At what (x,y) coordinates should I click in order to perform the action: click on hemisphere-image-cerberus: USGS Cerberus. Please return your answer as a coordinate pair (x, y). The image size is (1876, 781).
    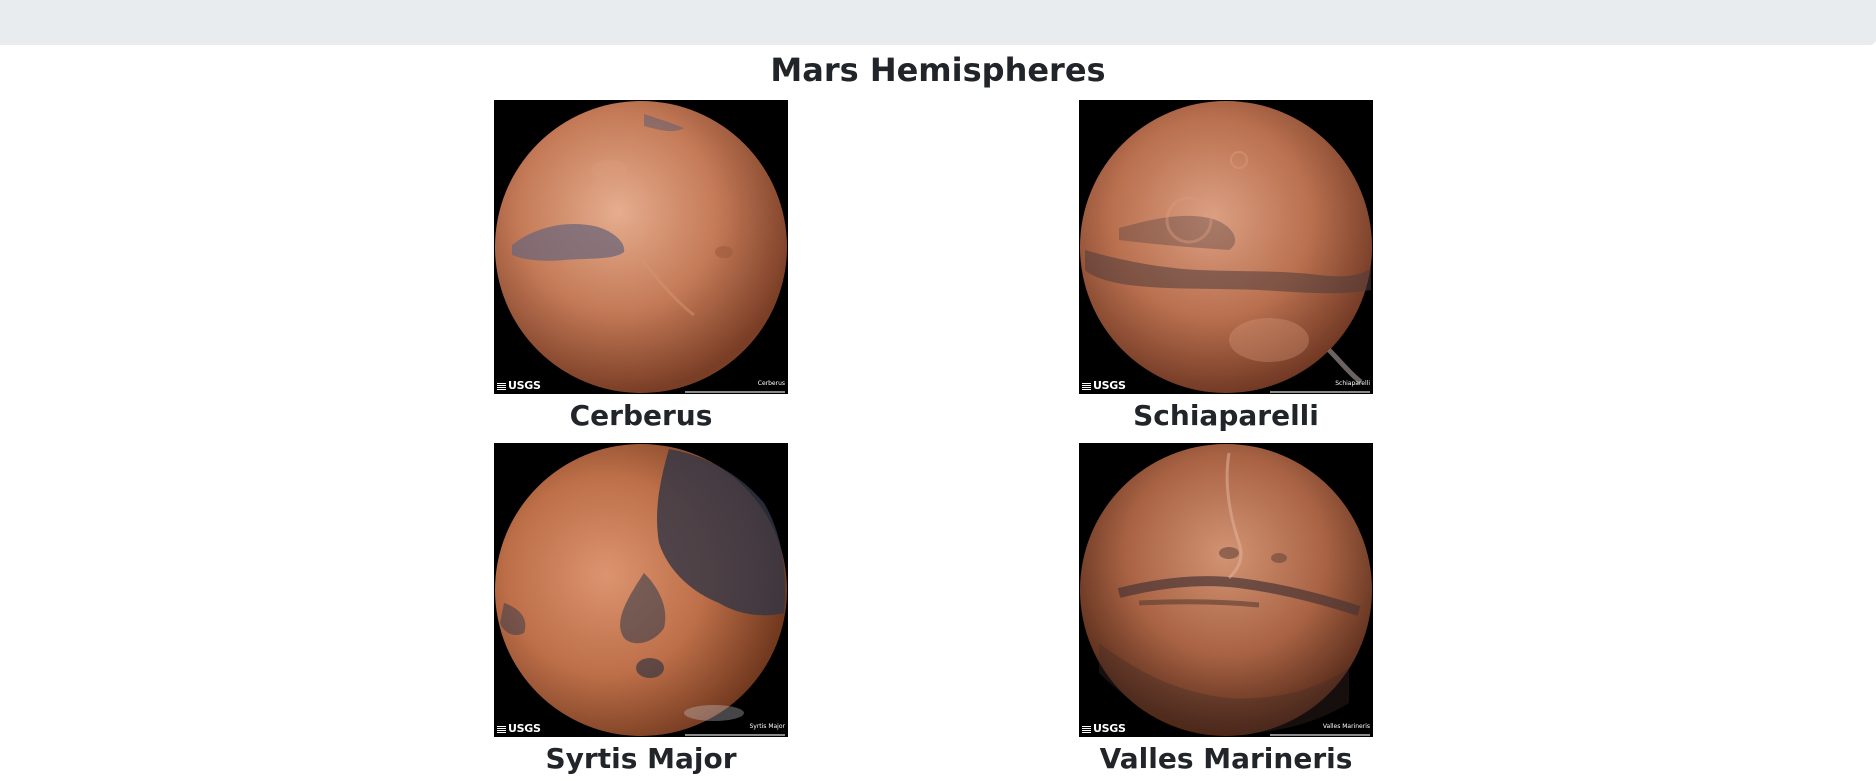
    Looking at the image, I should click on (641, 247).